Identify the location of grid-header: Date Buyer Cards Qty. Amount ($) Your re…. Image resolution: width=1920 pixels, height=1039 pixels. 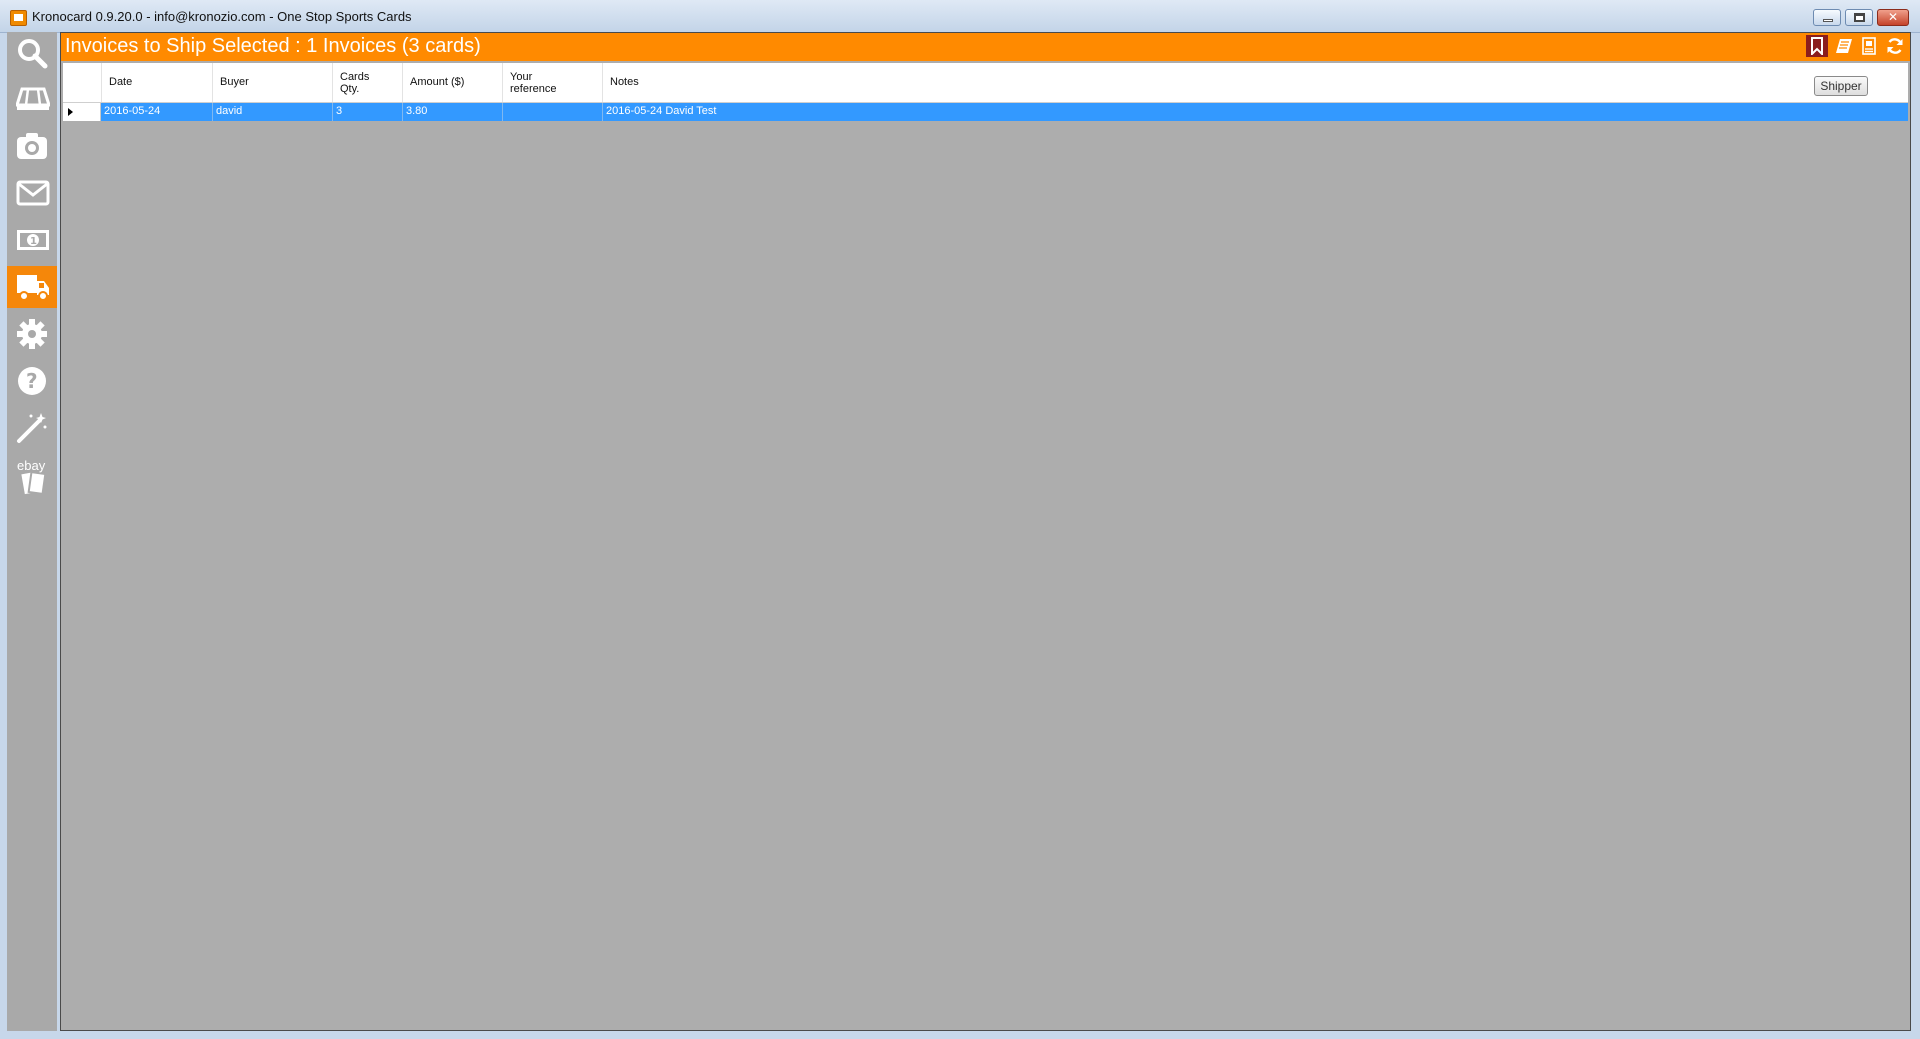
(985, 83).